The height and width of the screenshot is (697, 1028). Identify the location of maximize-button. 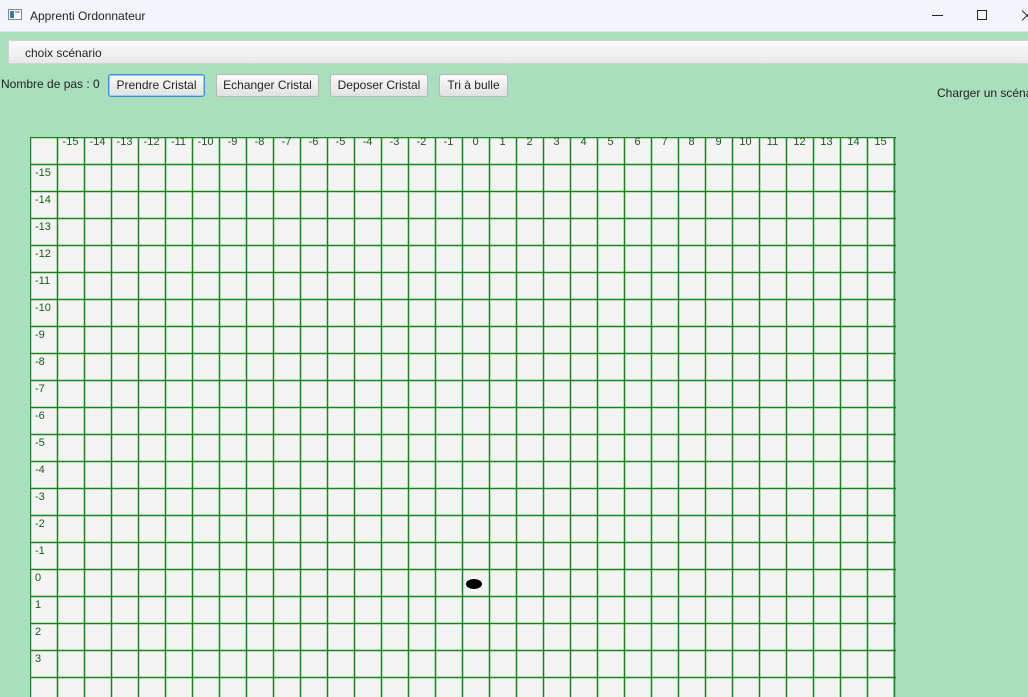
(982, 15).